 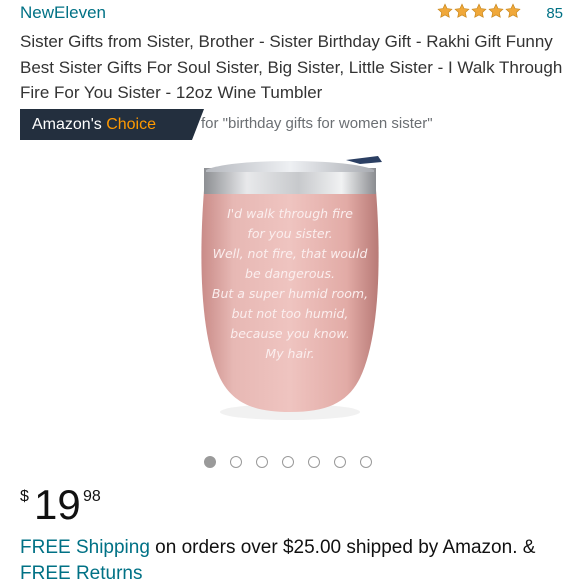 I want to click on brand-link: NewEleven, so click(x=63, y=13).